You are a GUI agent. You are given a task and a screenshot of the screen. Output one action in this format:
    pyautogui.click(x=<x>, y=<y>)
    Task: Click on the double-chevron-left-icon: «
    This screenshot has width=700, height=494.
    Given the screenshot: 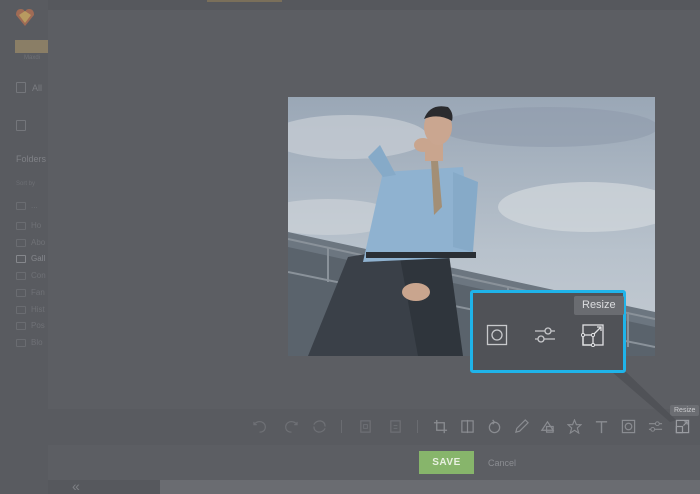 What is the action you would take?
    pyautogui.click(x=76, y=486)
    